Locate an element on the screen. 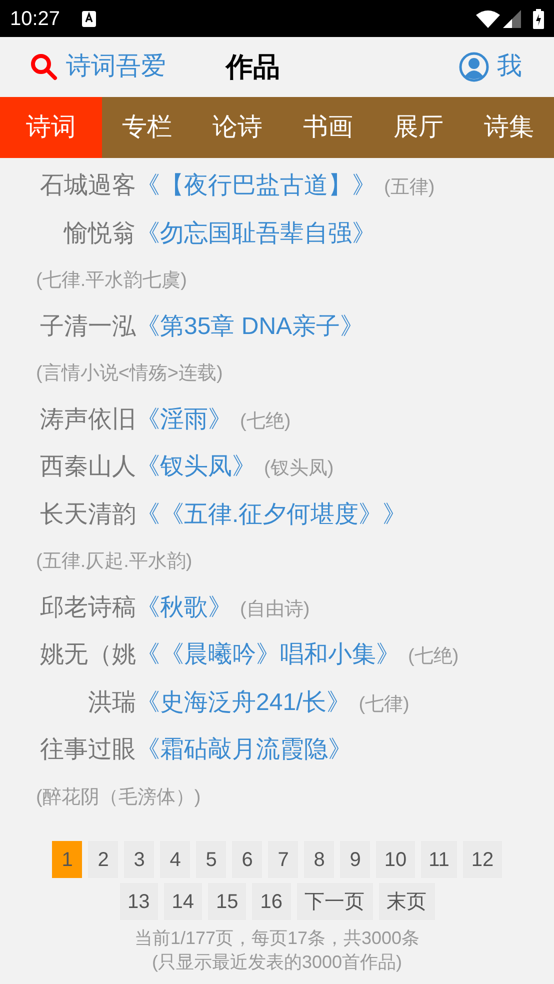 The image size is (554, 984). work-title-link: 《钗头凤》 is located at coordinates (196, 466).